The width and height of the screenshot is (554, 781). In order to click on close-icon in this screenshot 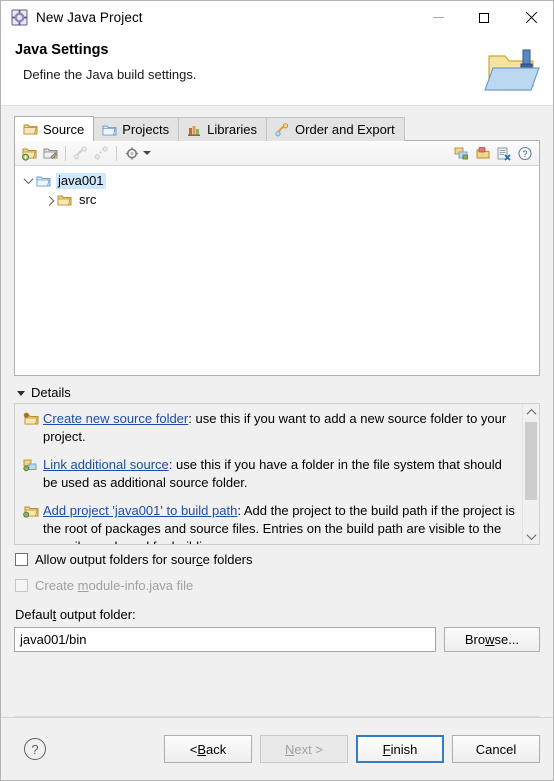, I will do `click(530, 17)`.